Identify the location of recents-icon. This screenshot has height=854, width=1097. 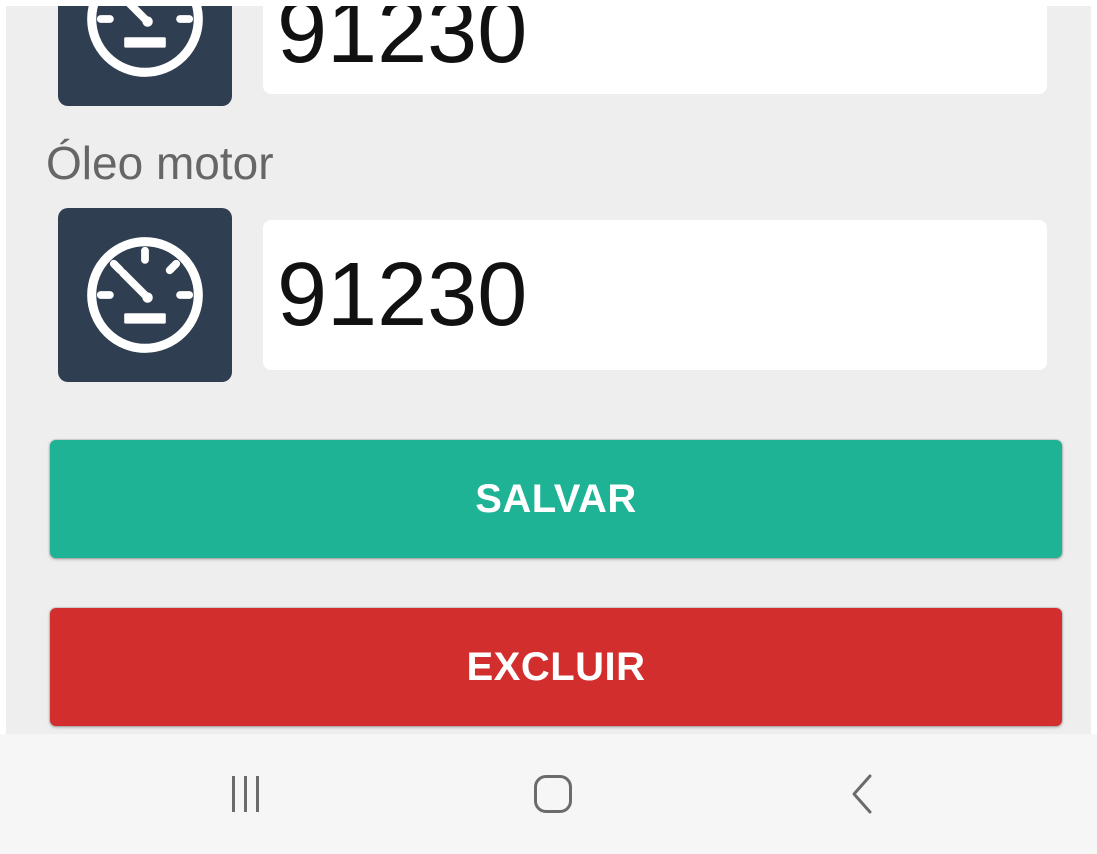
(245, 794).